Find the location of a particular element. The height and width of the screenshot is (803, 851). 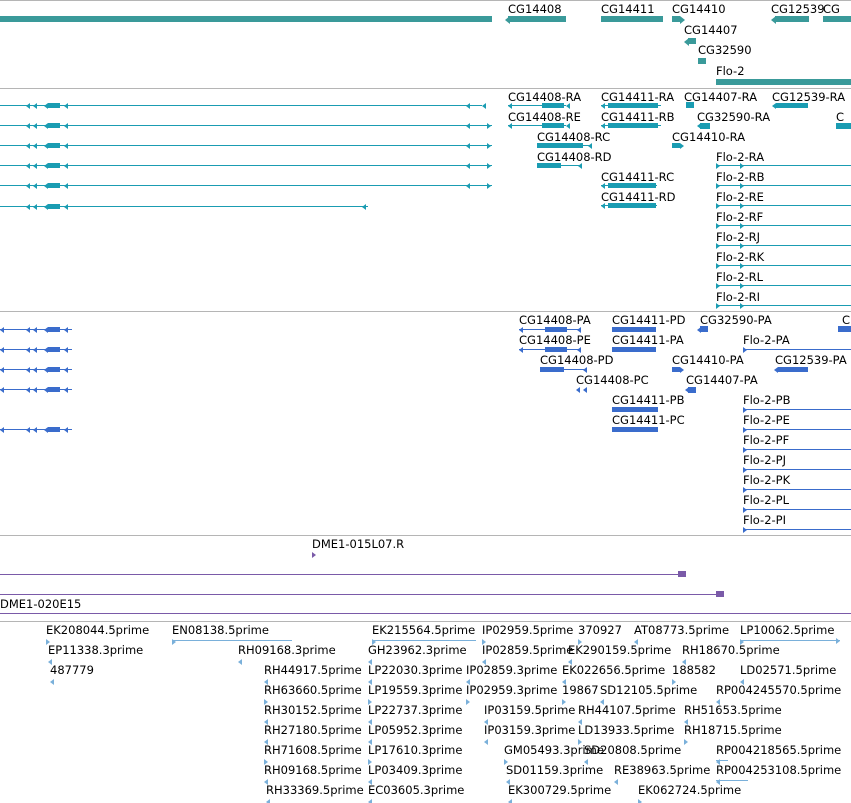

transcript-label: CG32590-RA is located at coordinates (733, 117).